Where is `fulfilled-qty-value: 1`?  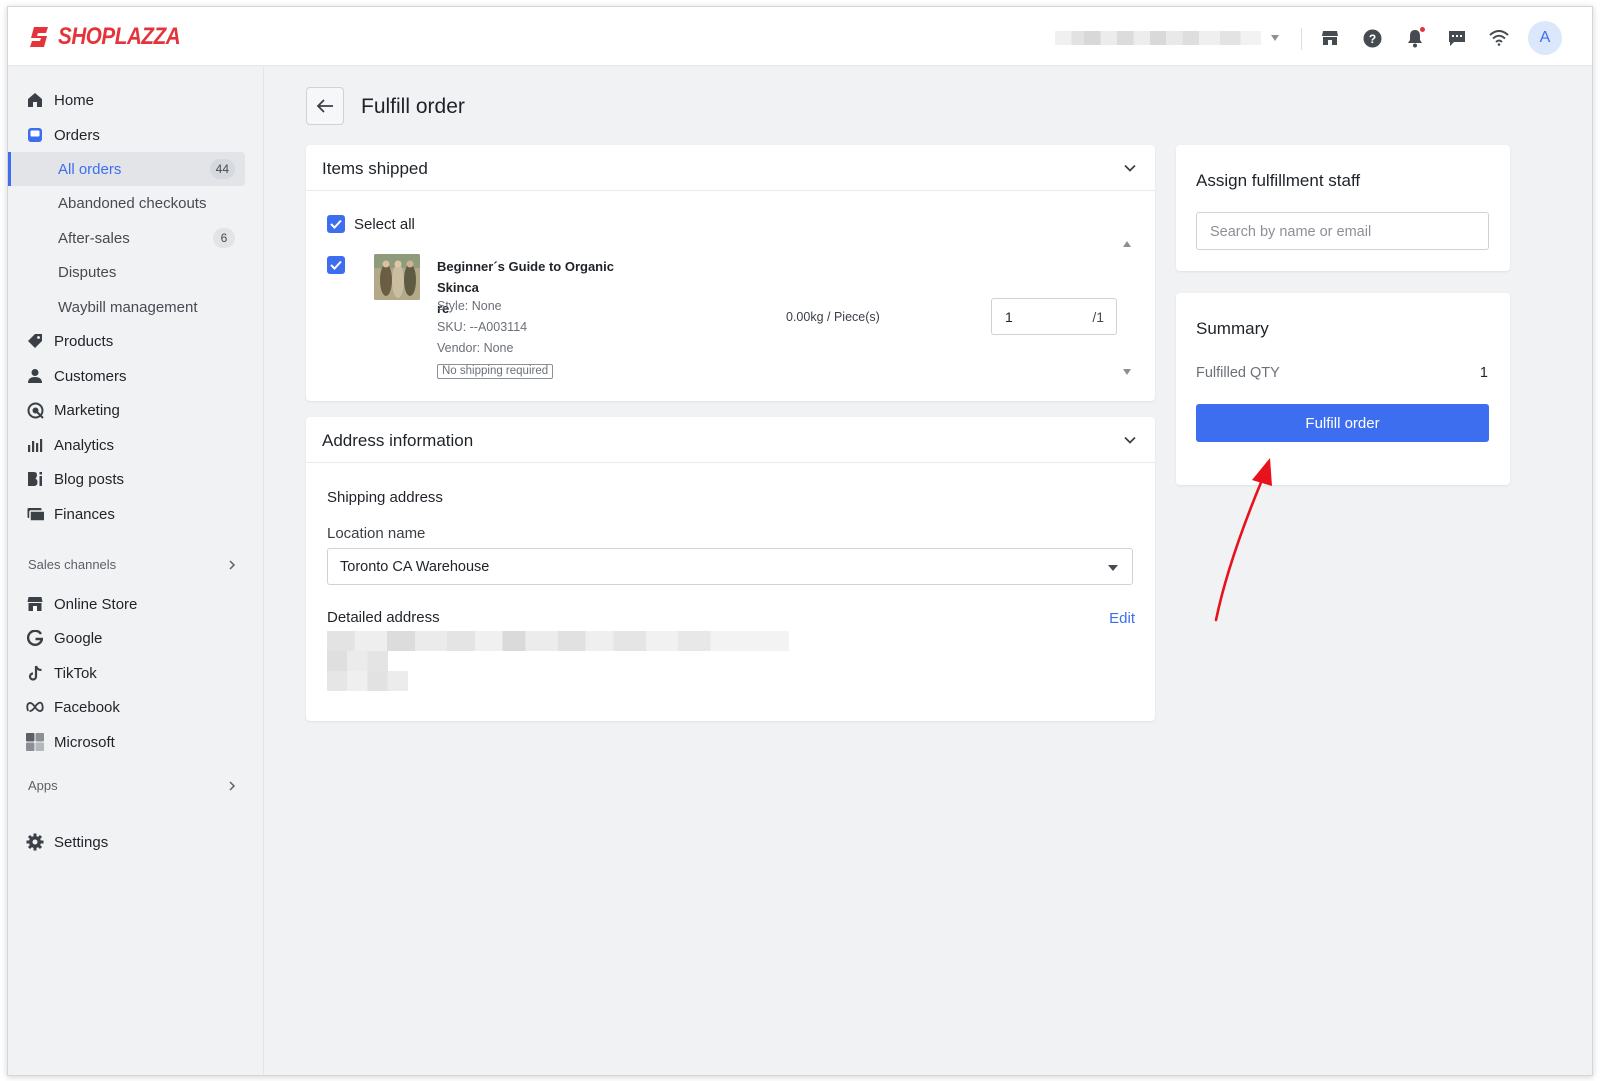 fulfilled-qty-value: 1 is located at coordinates (1483, 373).